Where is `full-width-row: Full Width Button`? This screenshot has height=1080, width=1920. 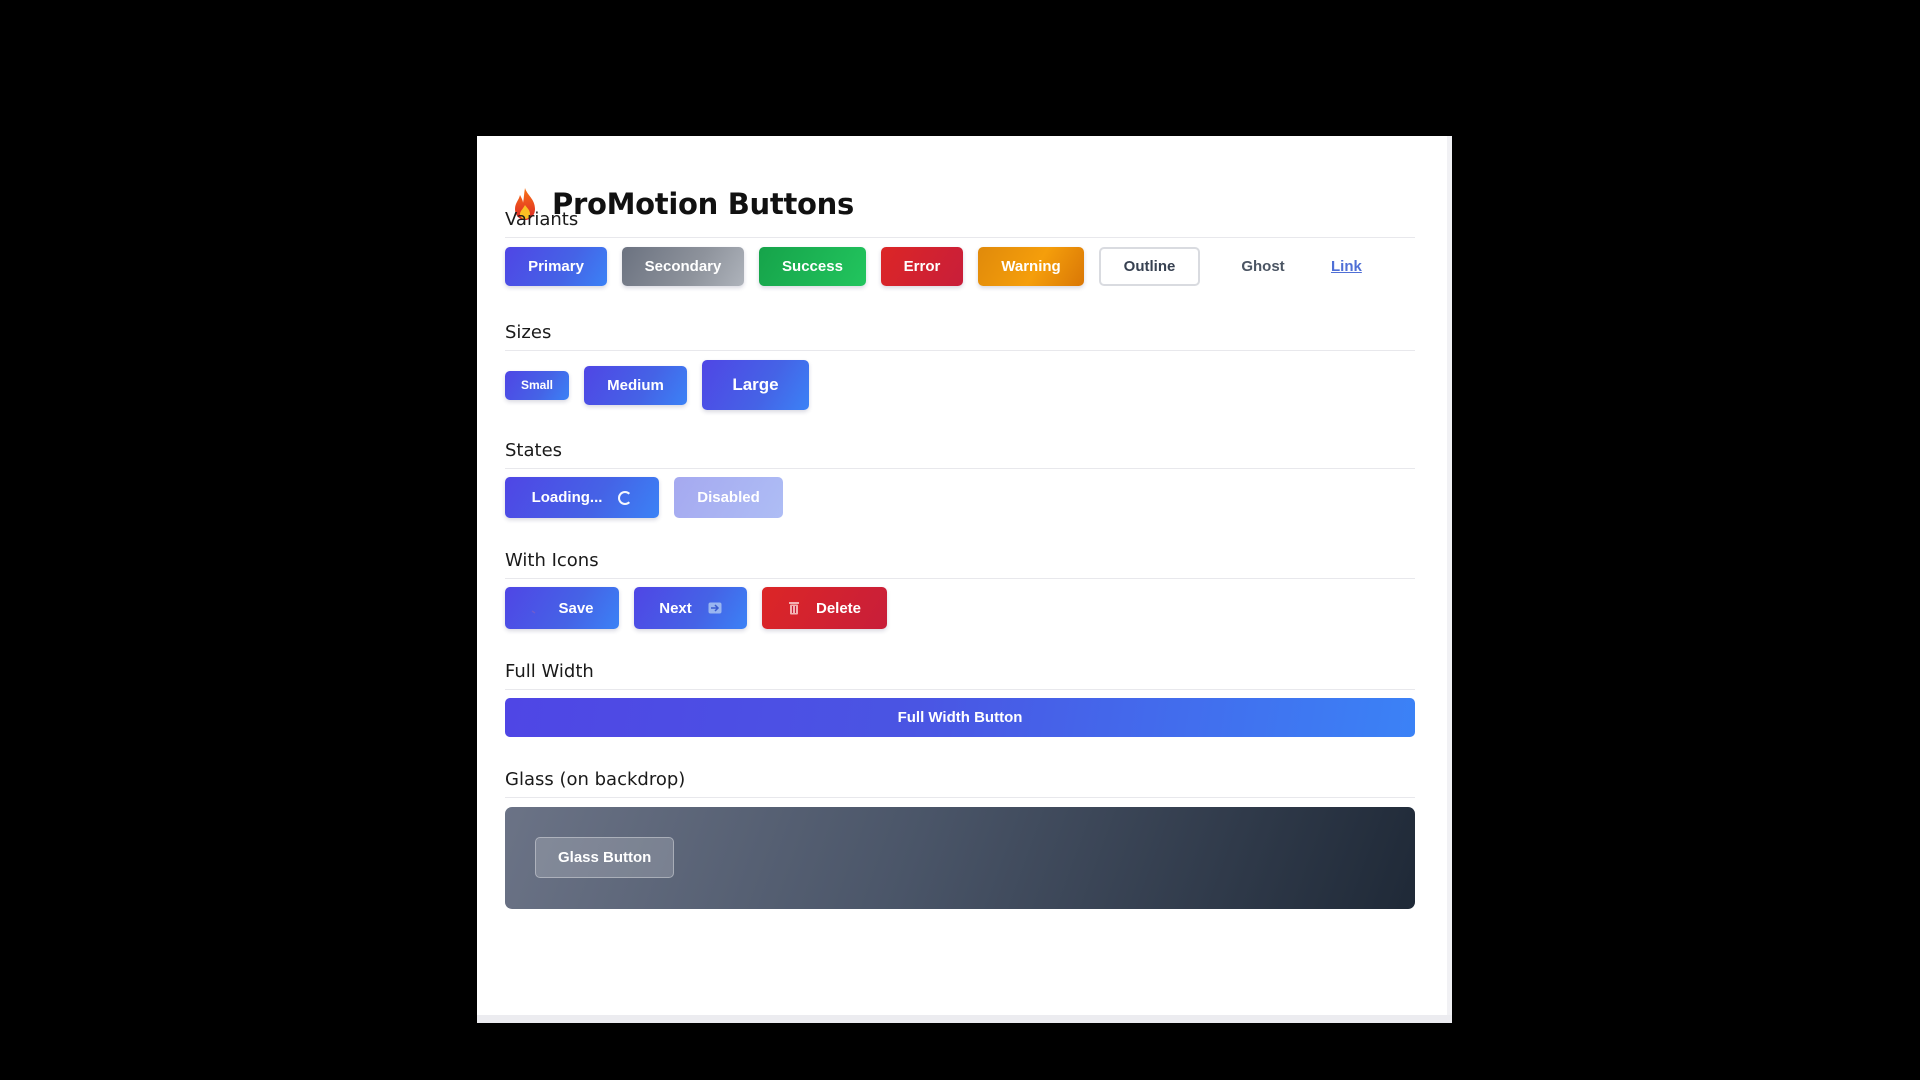 full-width-row: Full Width Button is located at coordinates (960, 717).